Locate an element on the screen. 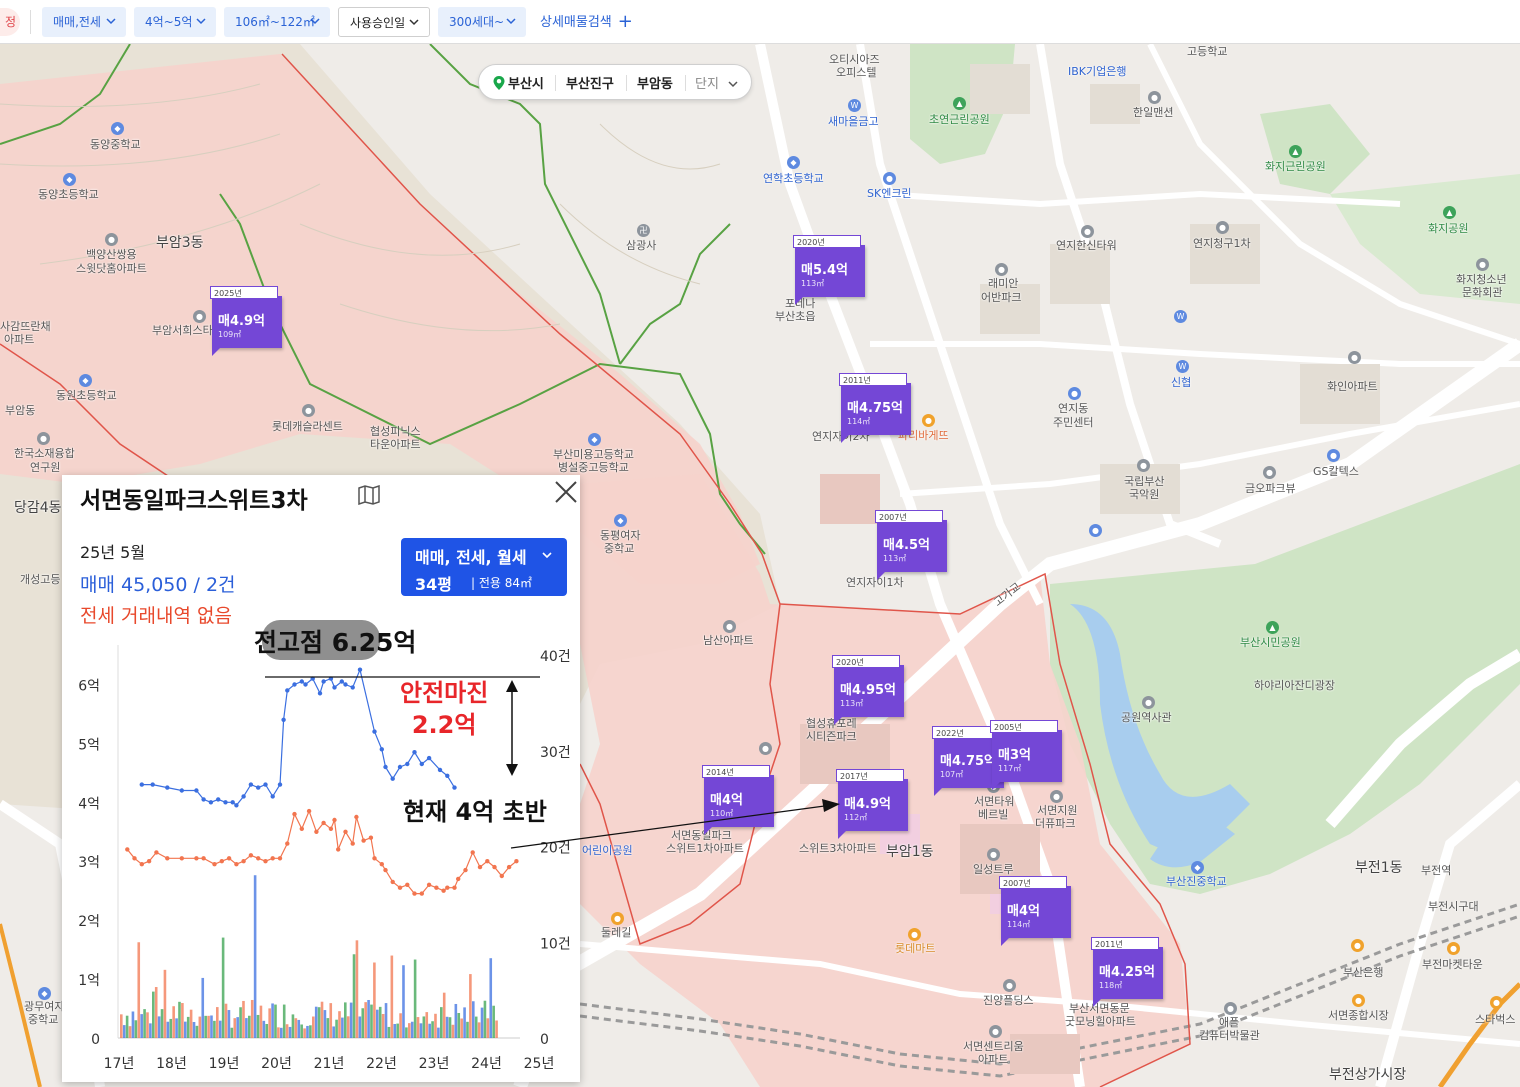  trail-icon: ● is located at coordinates (617, 918).